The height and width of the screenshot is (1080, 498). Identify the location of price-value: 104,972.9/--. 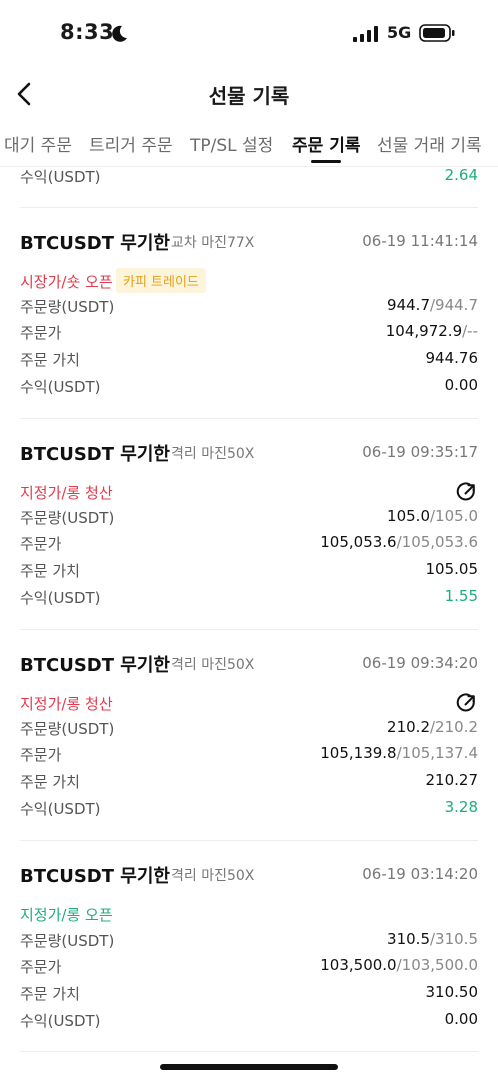
(432, 331).